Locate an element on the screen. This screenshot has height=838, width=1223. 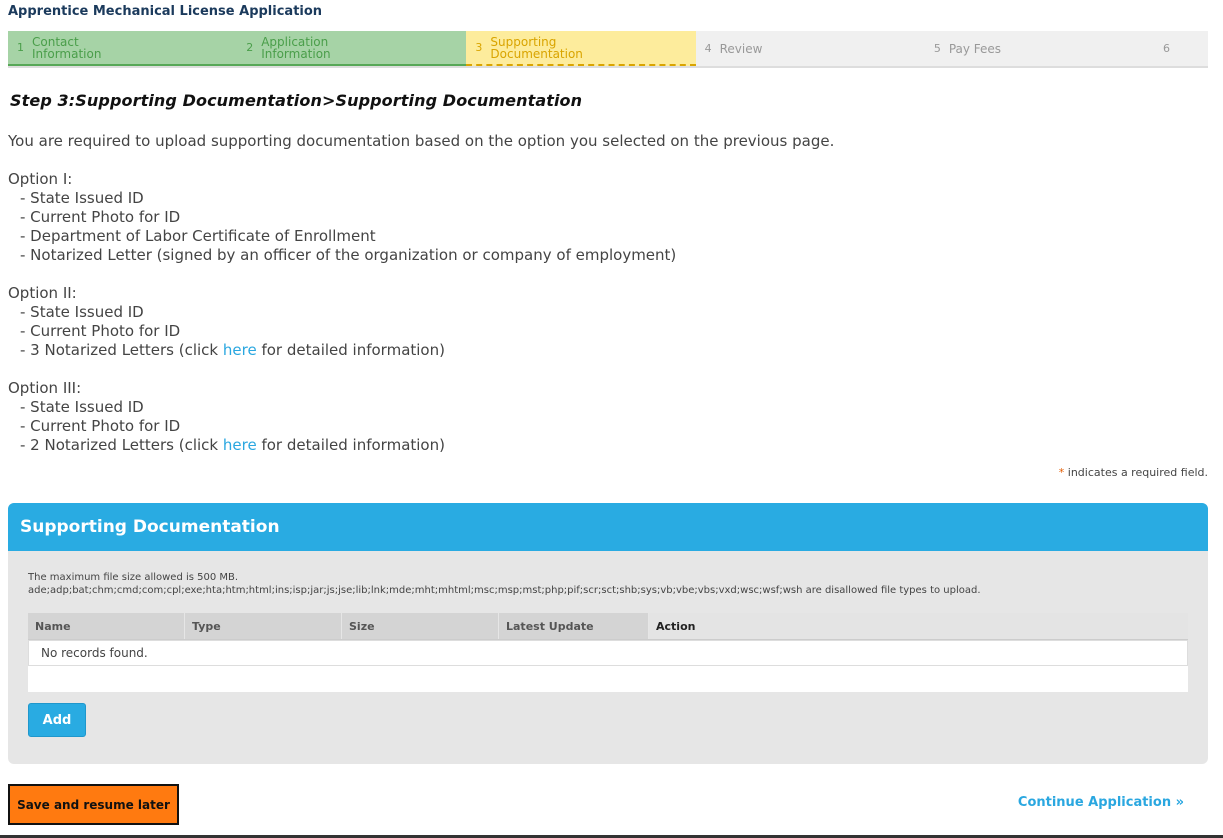
option-2-item: - State Issued ID is located at coordinates (82, 312).